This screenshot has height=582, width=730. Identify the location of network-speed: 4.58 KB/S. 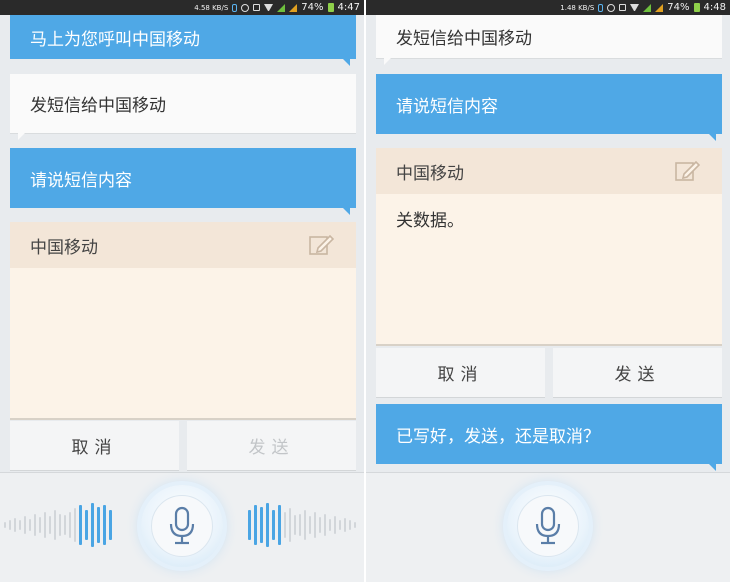
(211, 7).